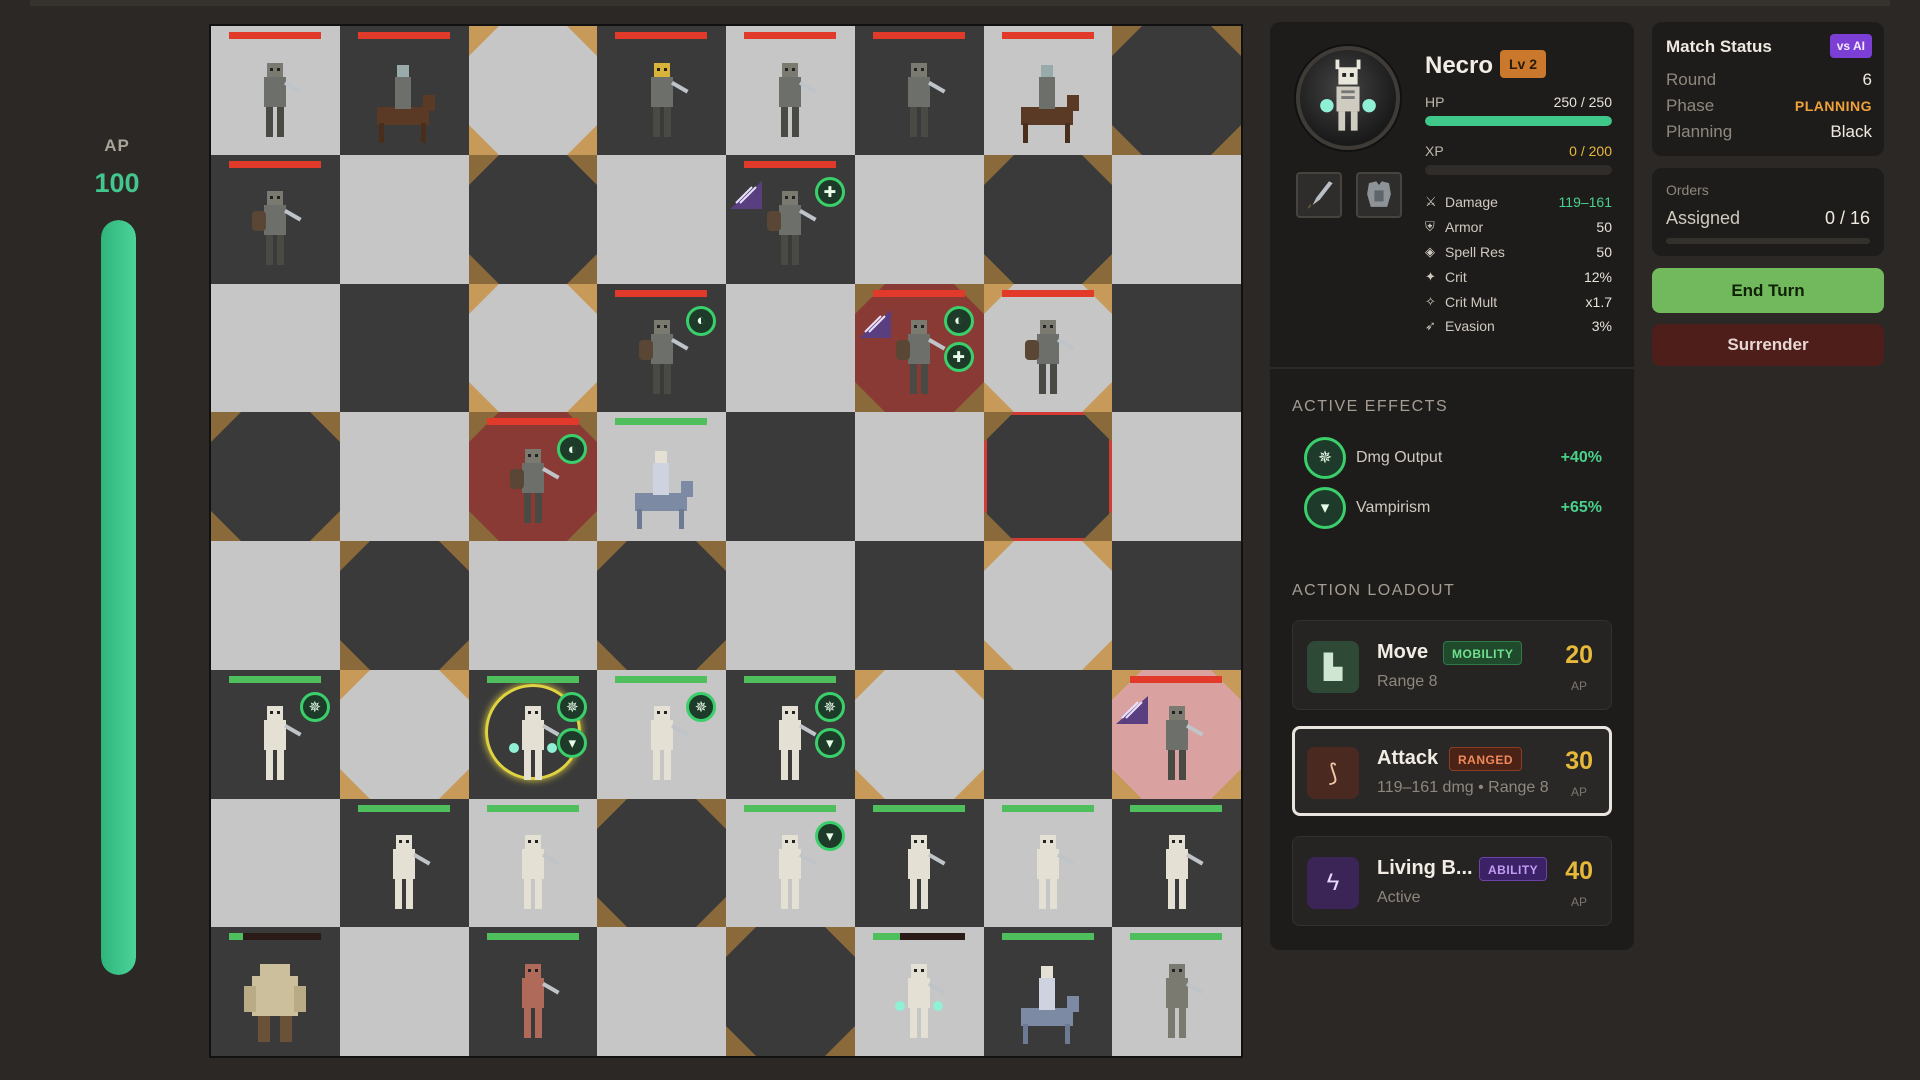 The image size is (1920, 1080). Describe the element at coordinates (1452, 881) in the screenshot. I see `action-living-bomb: ϟ Living B... ABILITY Active 40 AP` at that location.